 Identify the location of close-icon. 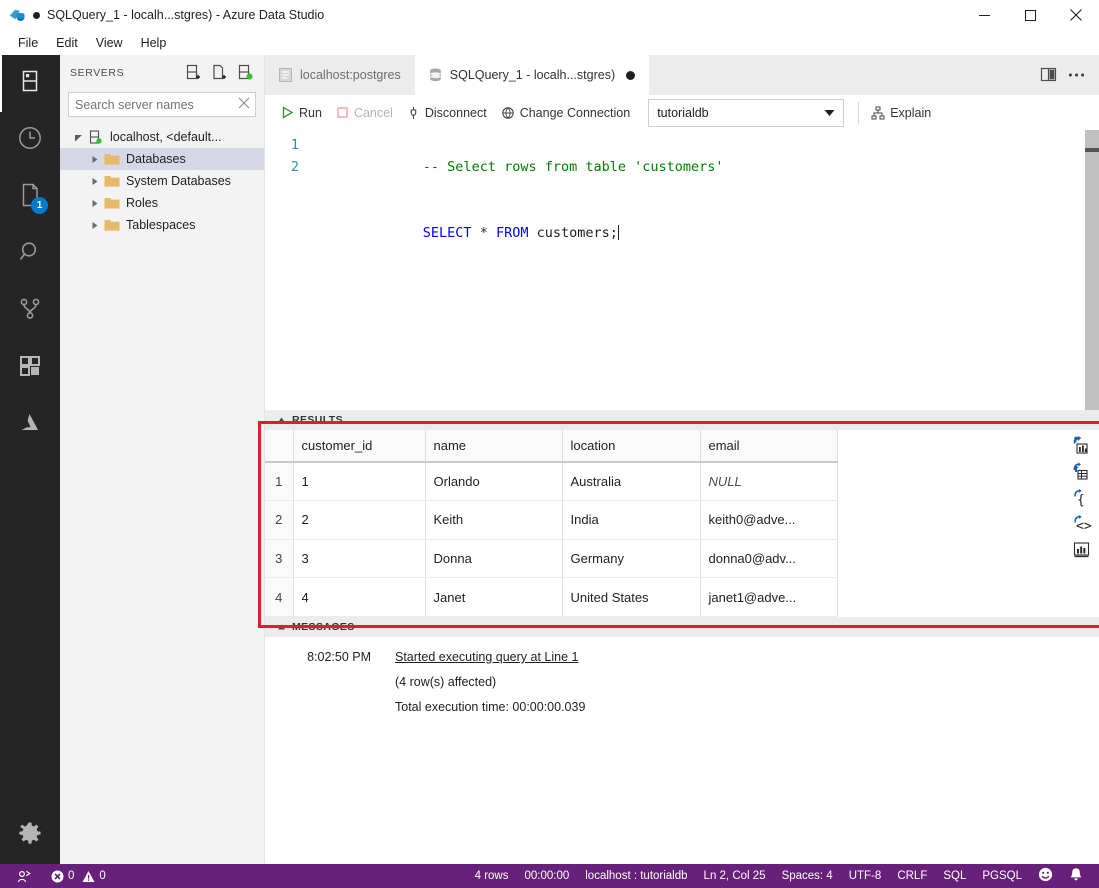
(244, 105).